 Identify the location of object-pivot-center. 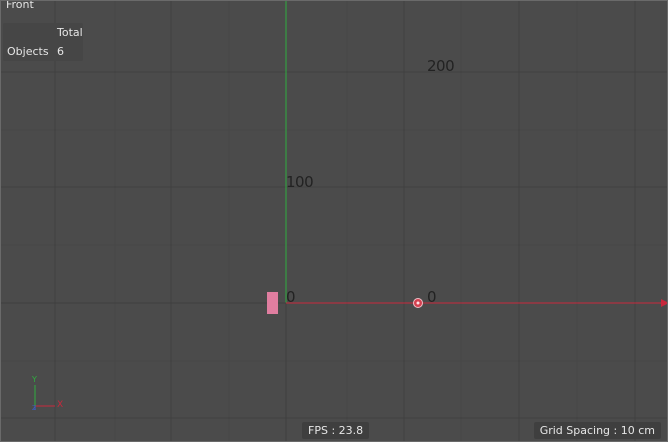
(418, 303).